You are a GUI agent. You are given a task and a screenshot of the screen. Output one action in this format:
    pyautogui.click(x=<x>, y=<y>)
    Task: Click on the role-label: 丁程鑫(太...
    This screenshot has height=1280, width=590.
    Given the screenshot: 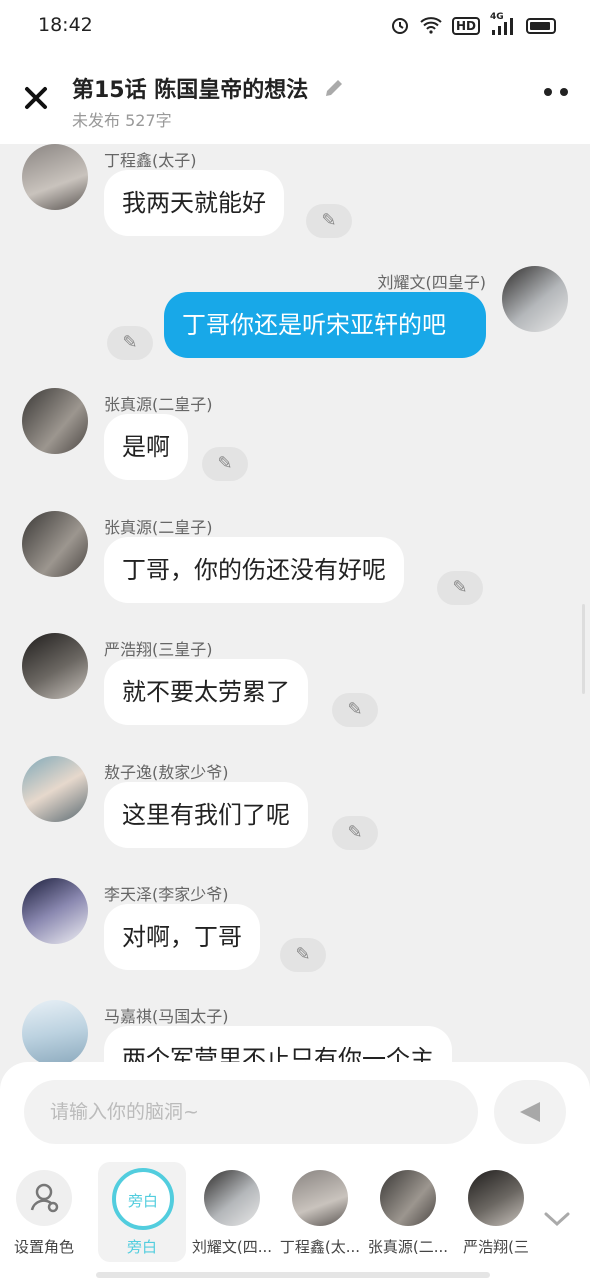 What is the action you would take?
    pyautogui.click(x=320, y=1247)
    